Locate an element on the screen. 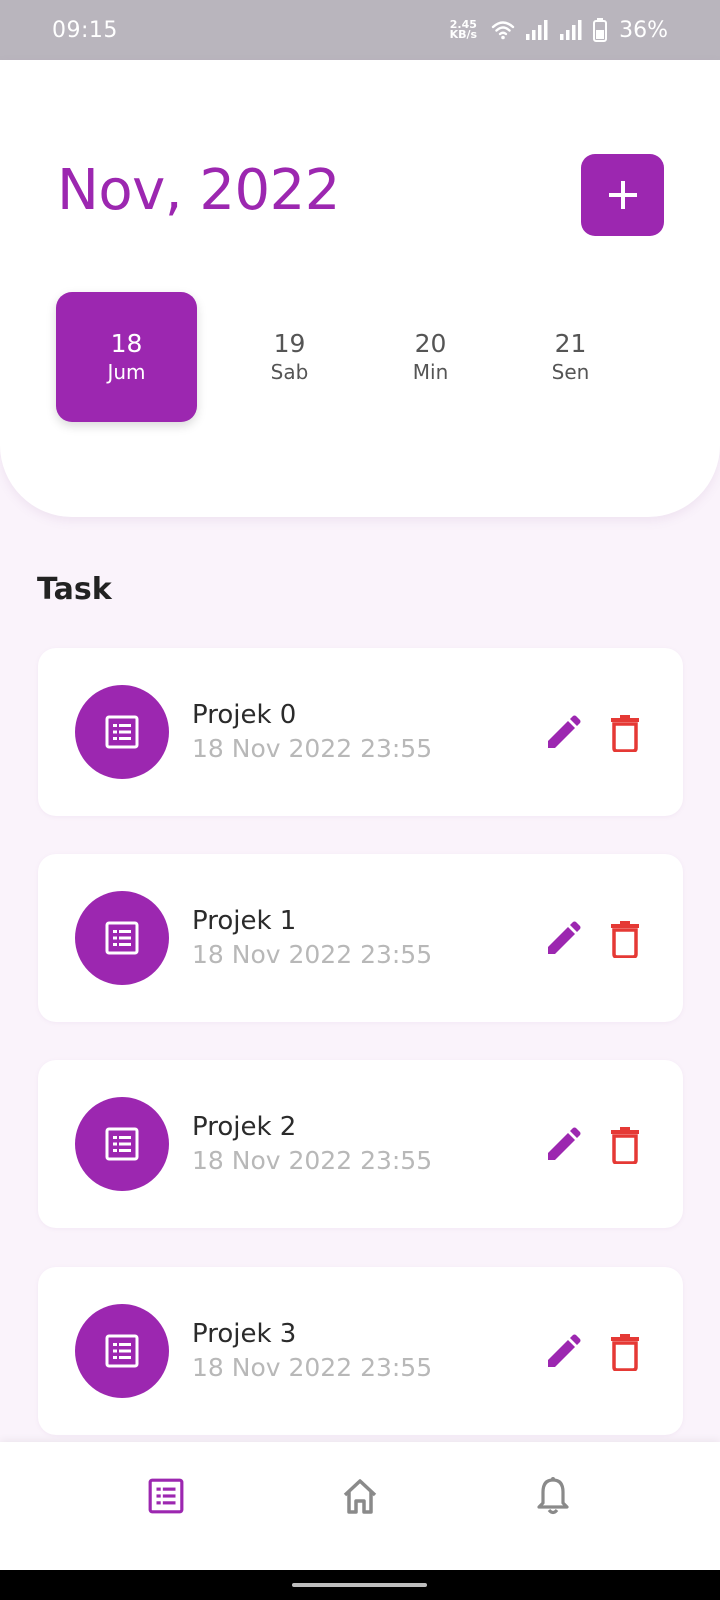 This screenshot has height=1600, width=720. date-strip: 18 Jum 19 Sab 20 Min 21 Sen is located at coordinates (376, 357).